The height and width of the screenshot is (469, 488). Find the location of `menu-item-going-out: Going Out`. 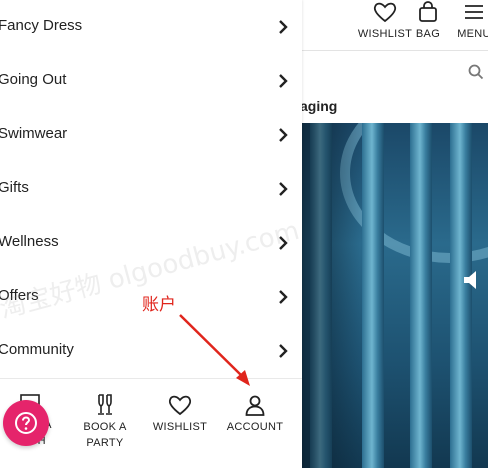

menu-item-going-out: Going Out is located at coordinates (151, 81).